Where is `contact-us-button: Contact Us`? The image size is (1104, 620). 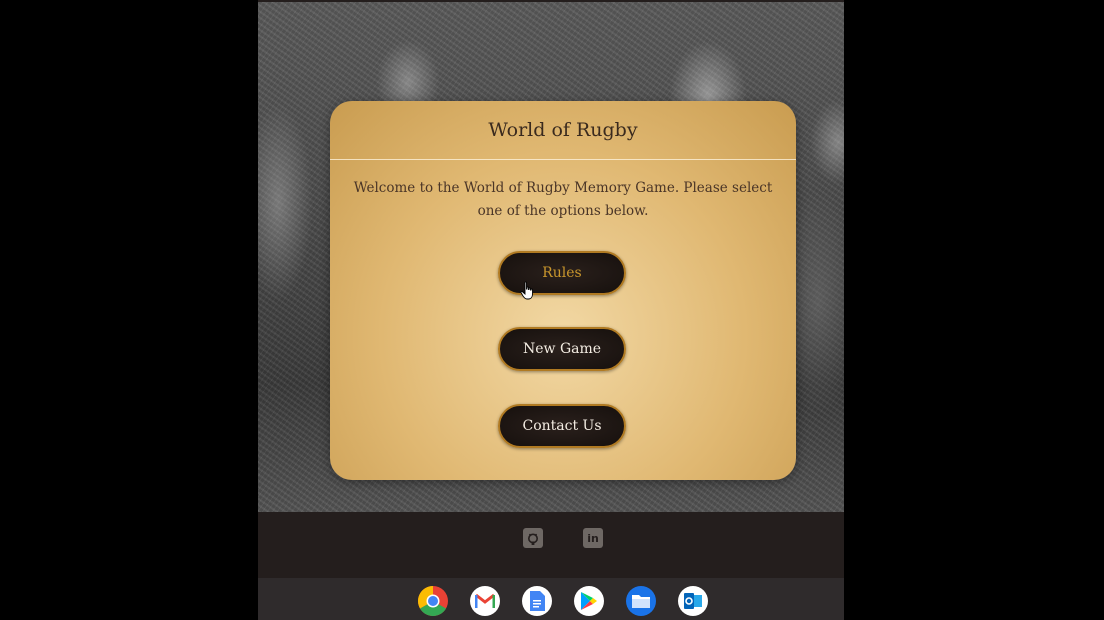 contact-us-button: Contact Us is located at coordinates (562, 426).